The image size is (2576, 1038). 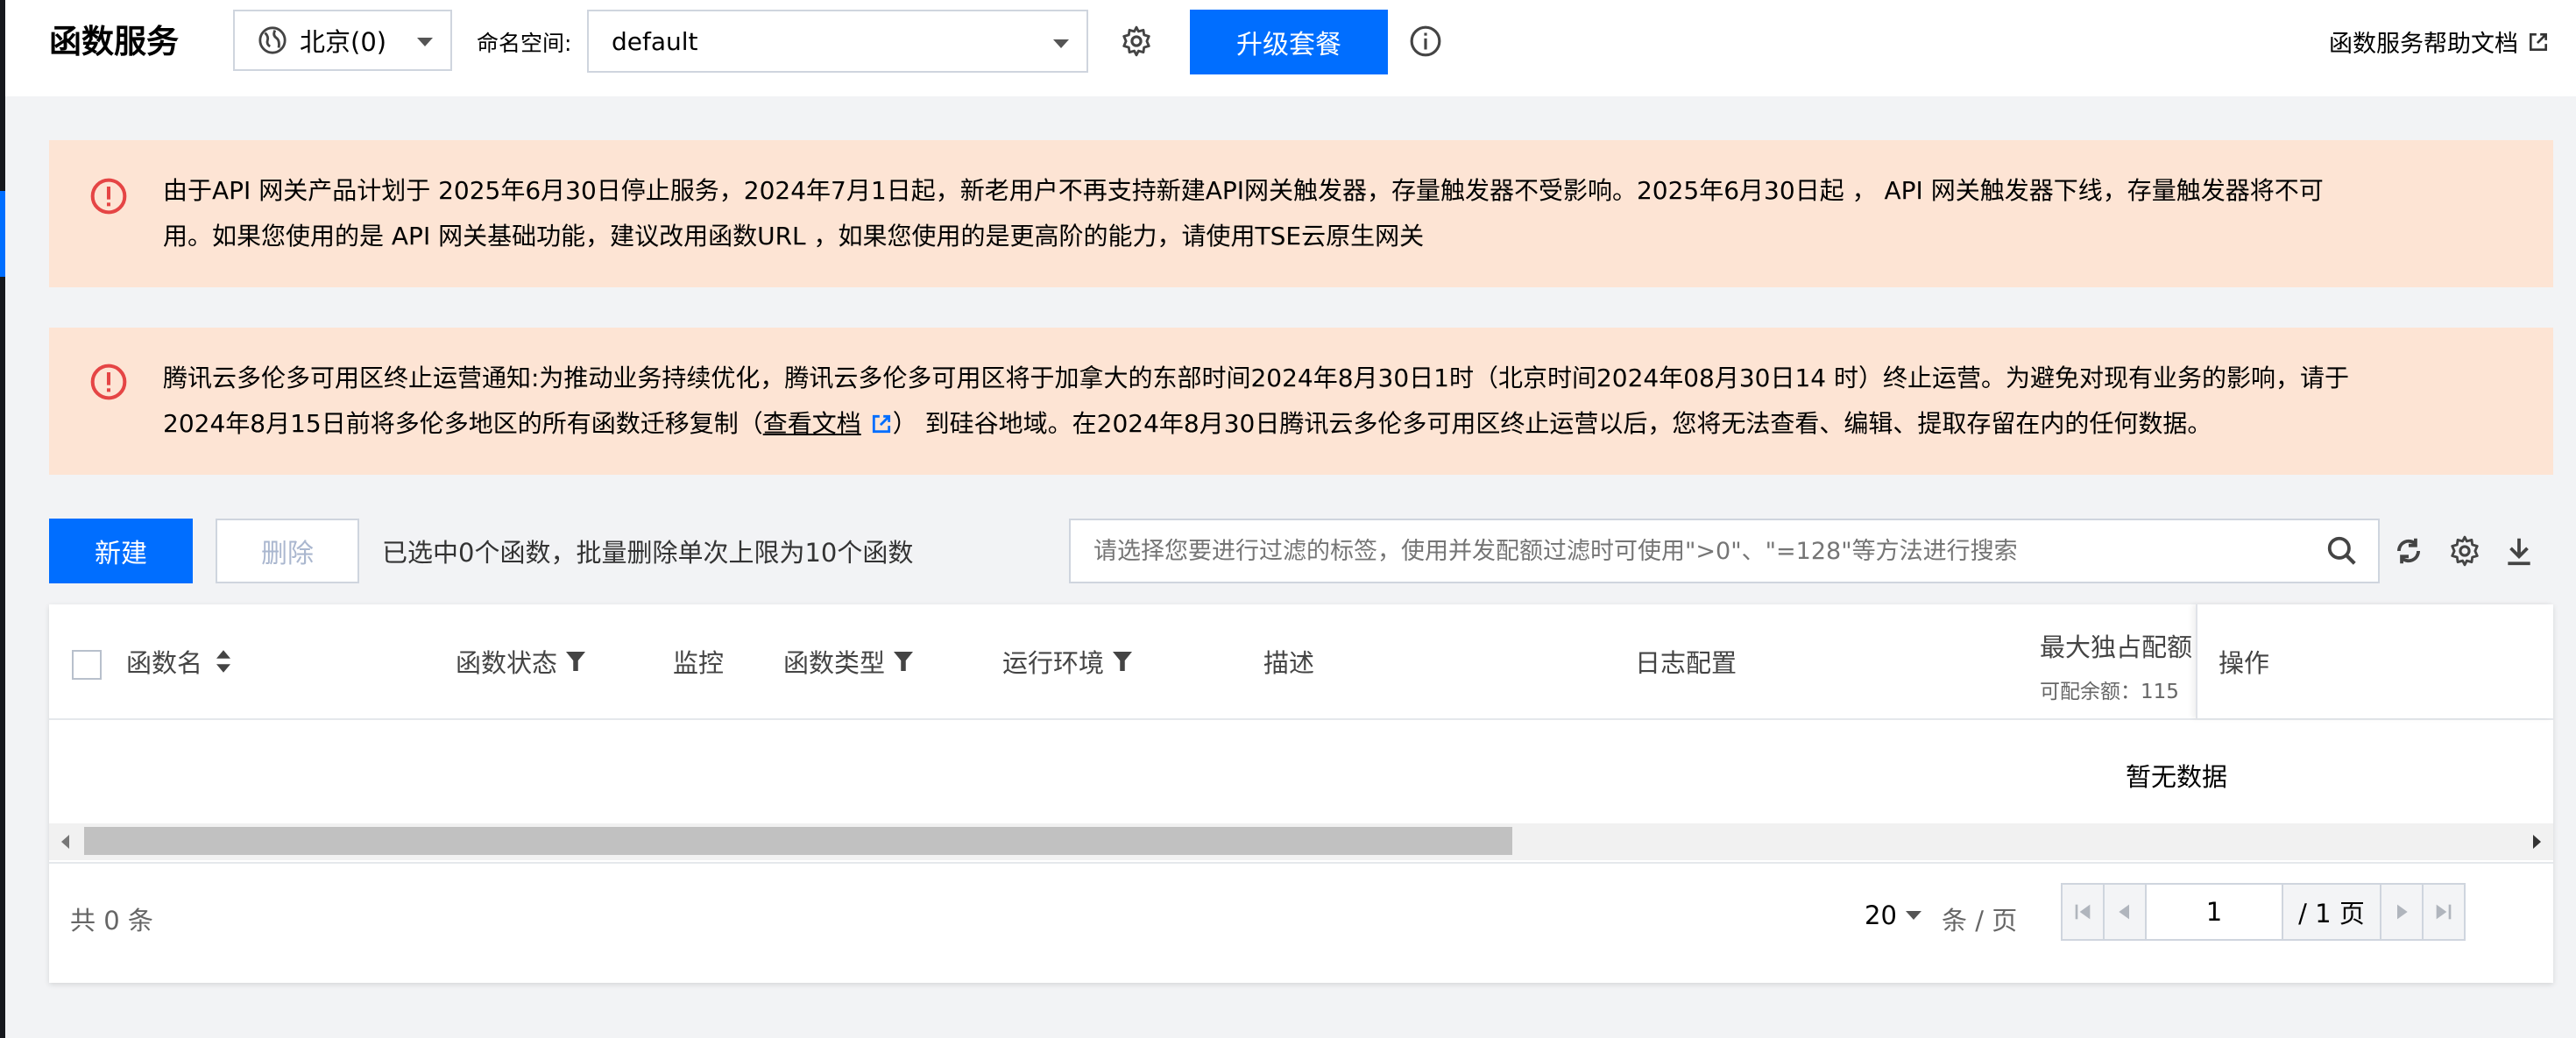 What do you see at coordinates (121, 551) in the screenshot?
I see `new-function-button: 新建` at bounding box center [121, 551].